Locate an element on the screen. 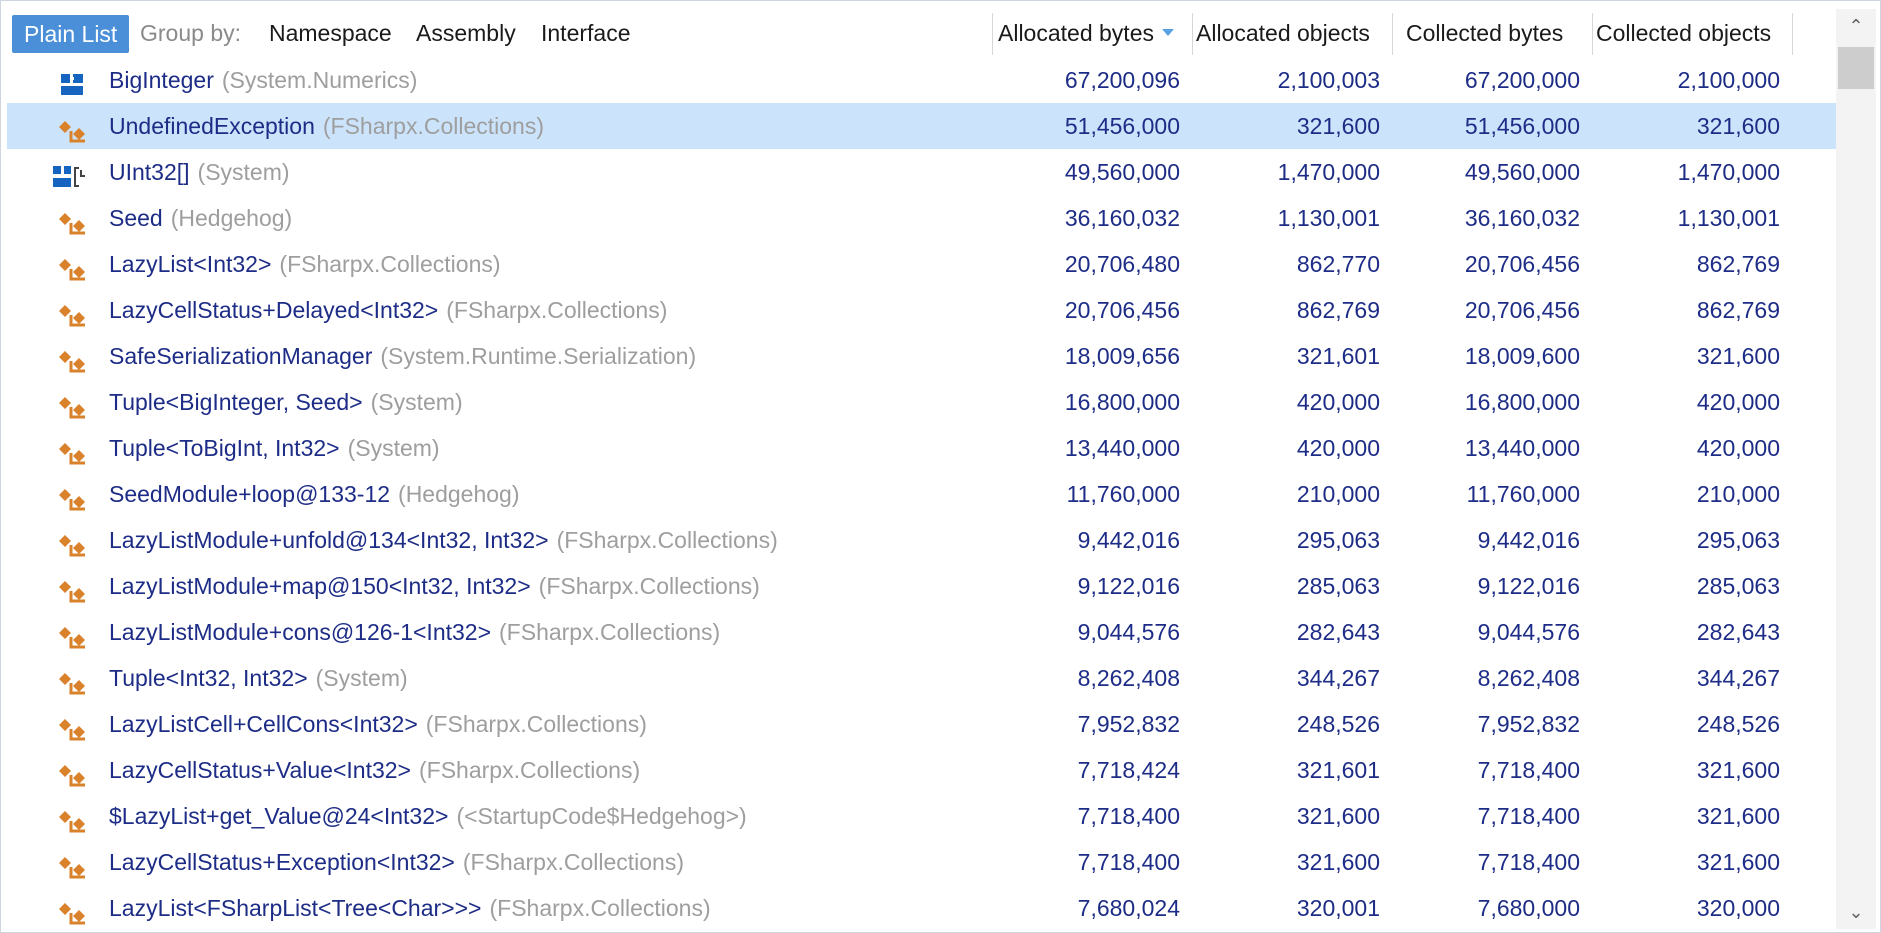 The image size is (1881, 933). allocated-objects-cell: 1,470,000 is located at coordinates (1328, 172).